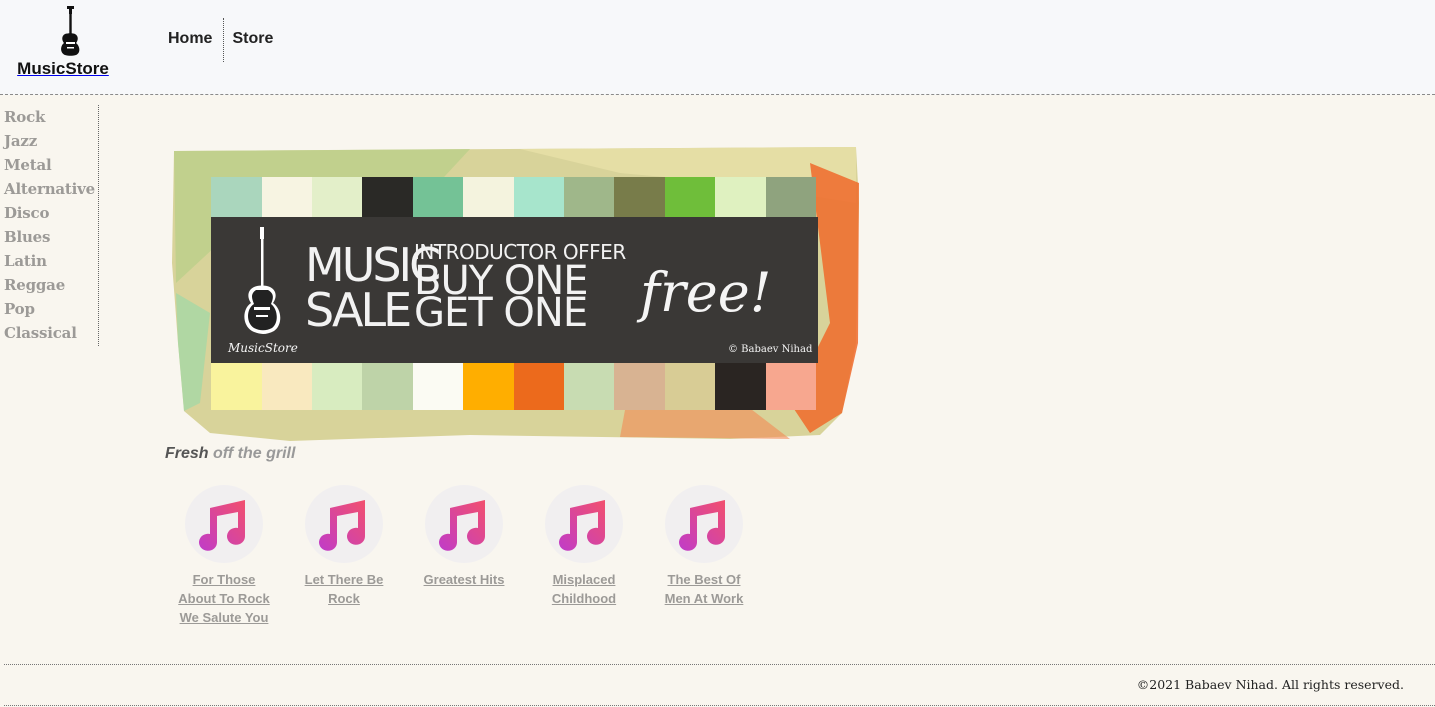  I want to click on main-nav: Home Store, so click(222, 40).